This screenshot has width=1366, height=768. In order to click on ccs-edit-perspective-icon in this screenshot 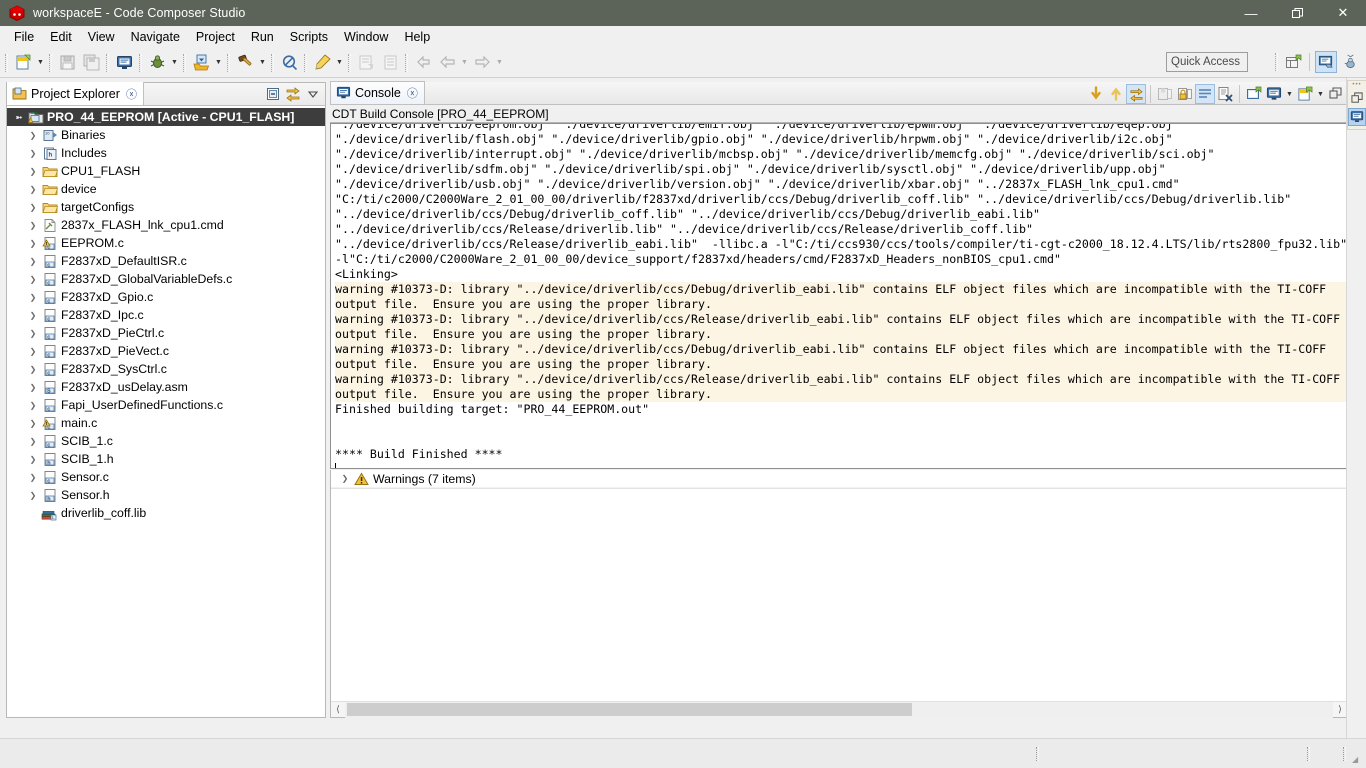, I will do `click(1326, 62)`.